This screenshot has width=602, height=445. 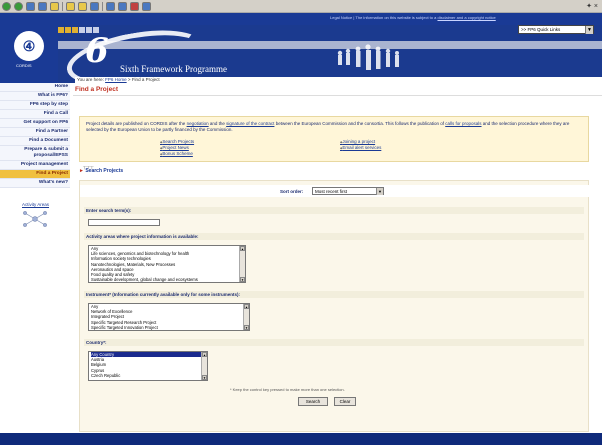 What do you see at coordinates (338, 80) in the screenshot?
I see `breadcrumb: You are here: FP6 Home > Find a Project` at bounding box center [338, 80].